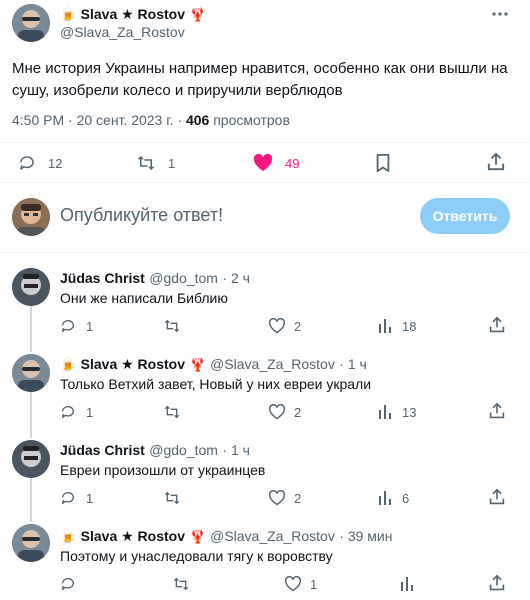 This screenshot has width=530, height=600. I want to click on main-like-count: 49, so click(292, 163).